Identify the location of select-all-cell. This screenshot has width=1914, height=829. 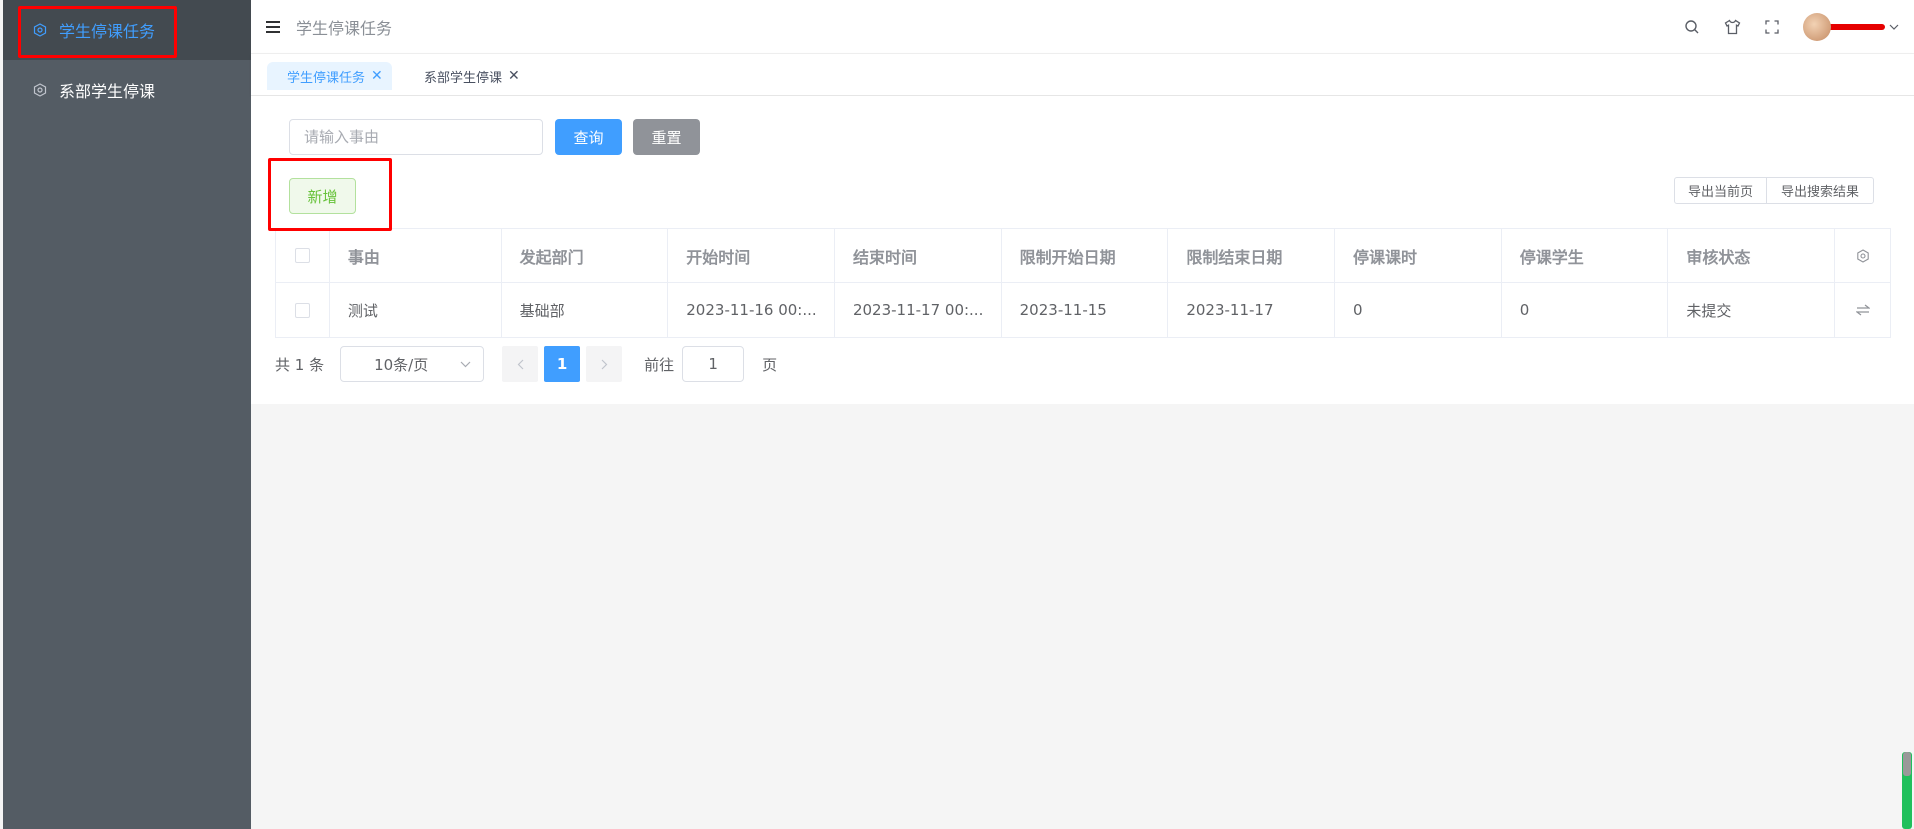
(303, 255).